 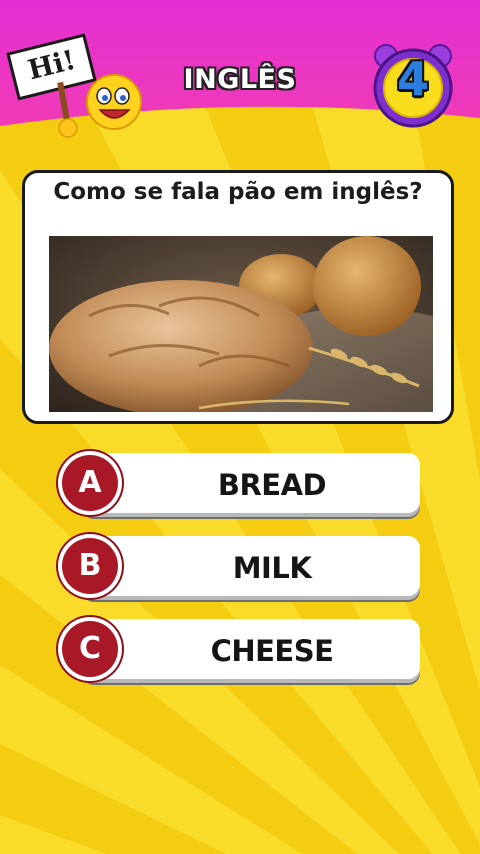 I want to click on answer-label: CHEESE, so click(x=272, y=651).